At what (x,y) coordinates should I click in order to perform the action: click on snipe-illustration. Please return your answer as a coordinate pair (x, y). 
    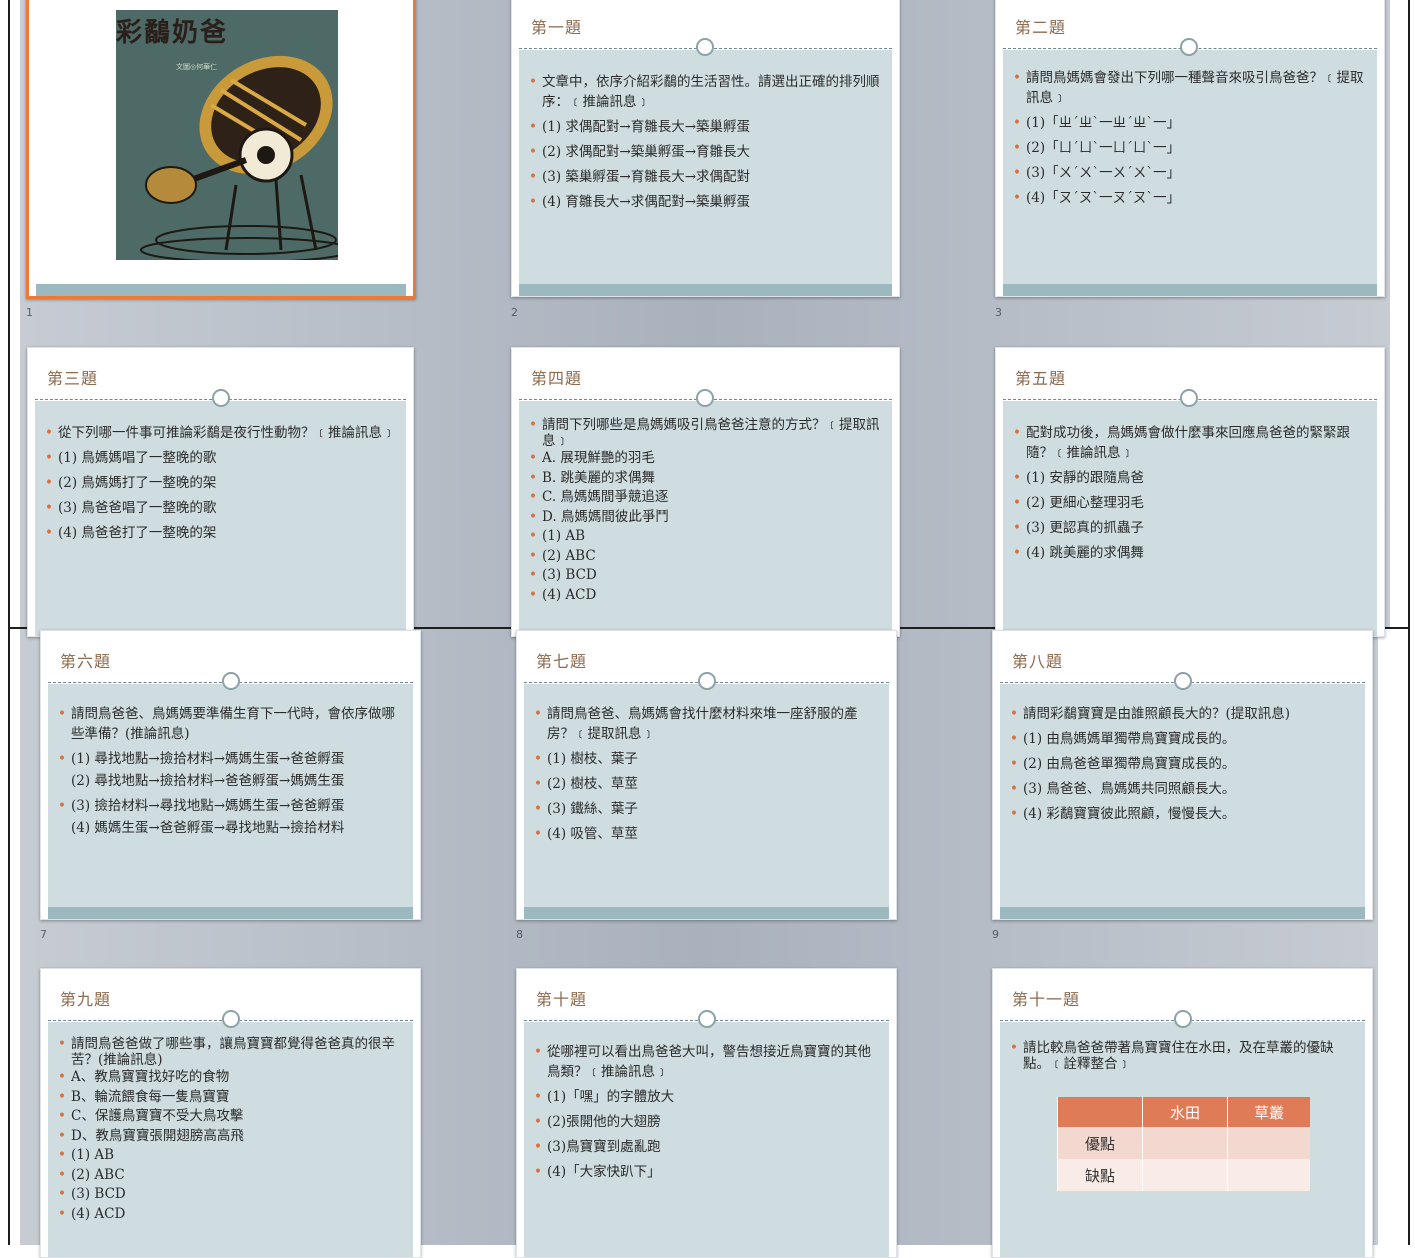
    Looking at the image, I should click on (239, 157).